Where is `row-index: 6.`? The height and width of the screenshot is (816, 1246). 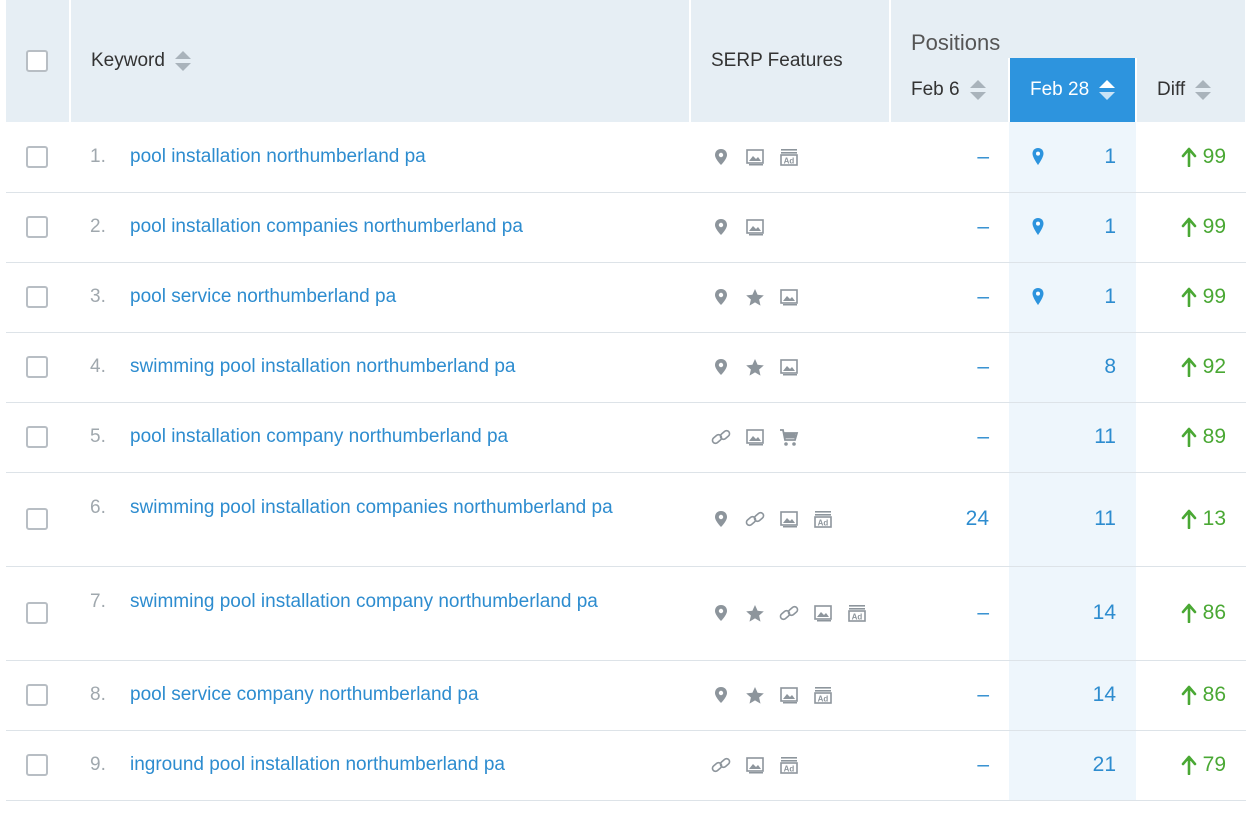
row-index: 6. is located at coordinates (98, 507).